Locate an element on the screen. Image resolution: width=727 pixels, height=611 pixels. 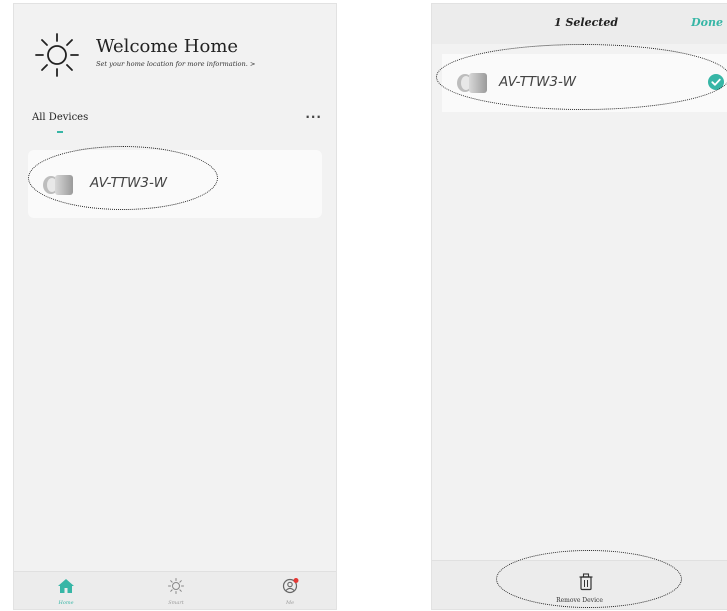
home-icon is located at coordinates (66, 586).